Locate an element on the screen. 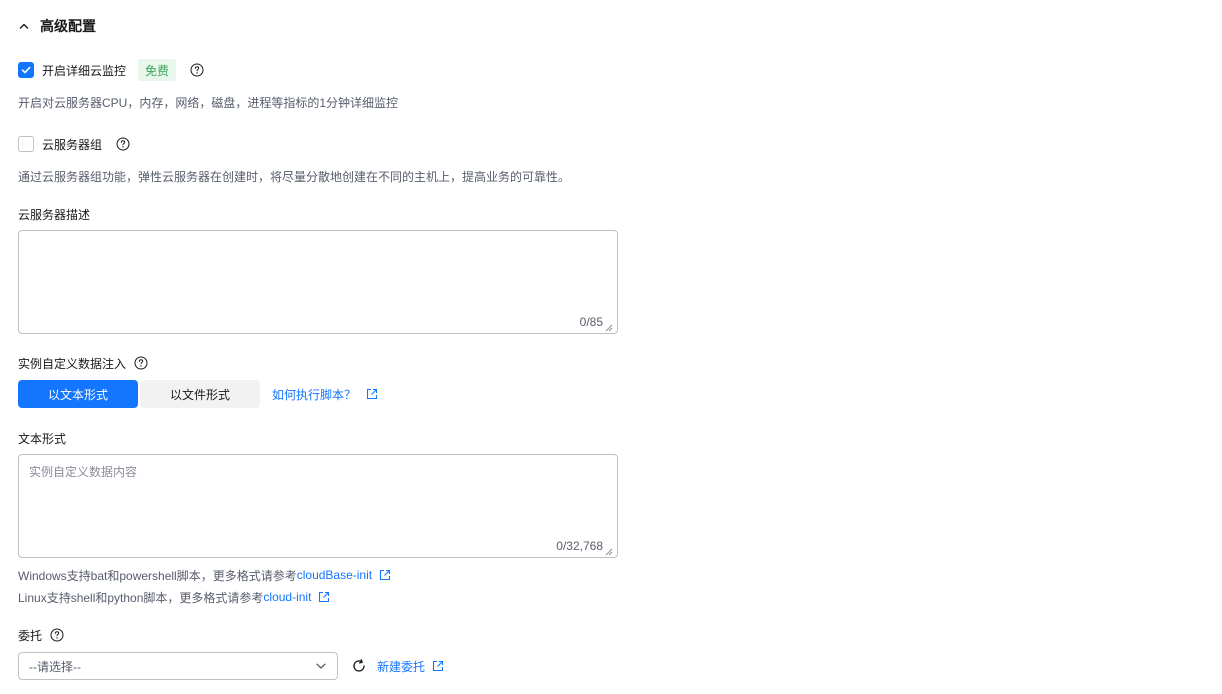 The width and height of the screenshot is (1222, 694). create-agency-row: 新建委托 is located at coordinates (410, 666).